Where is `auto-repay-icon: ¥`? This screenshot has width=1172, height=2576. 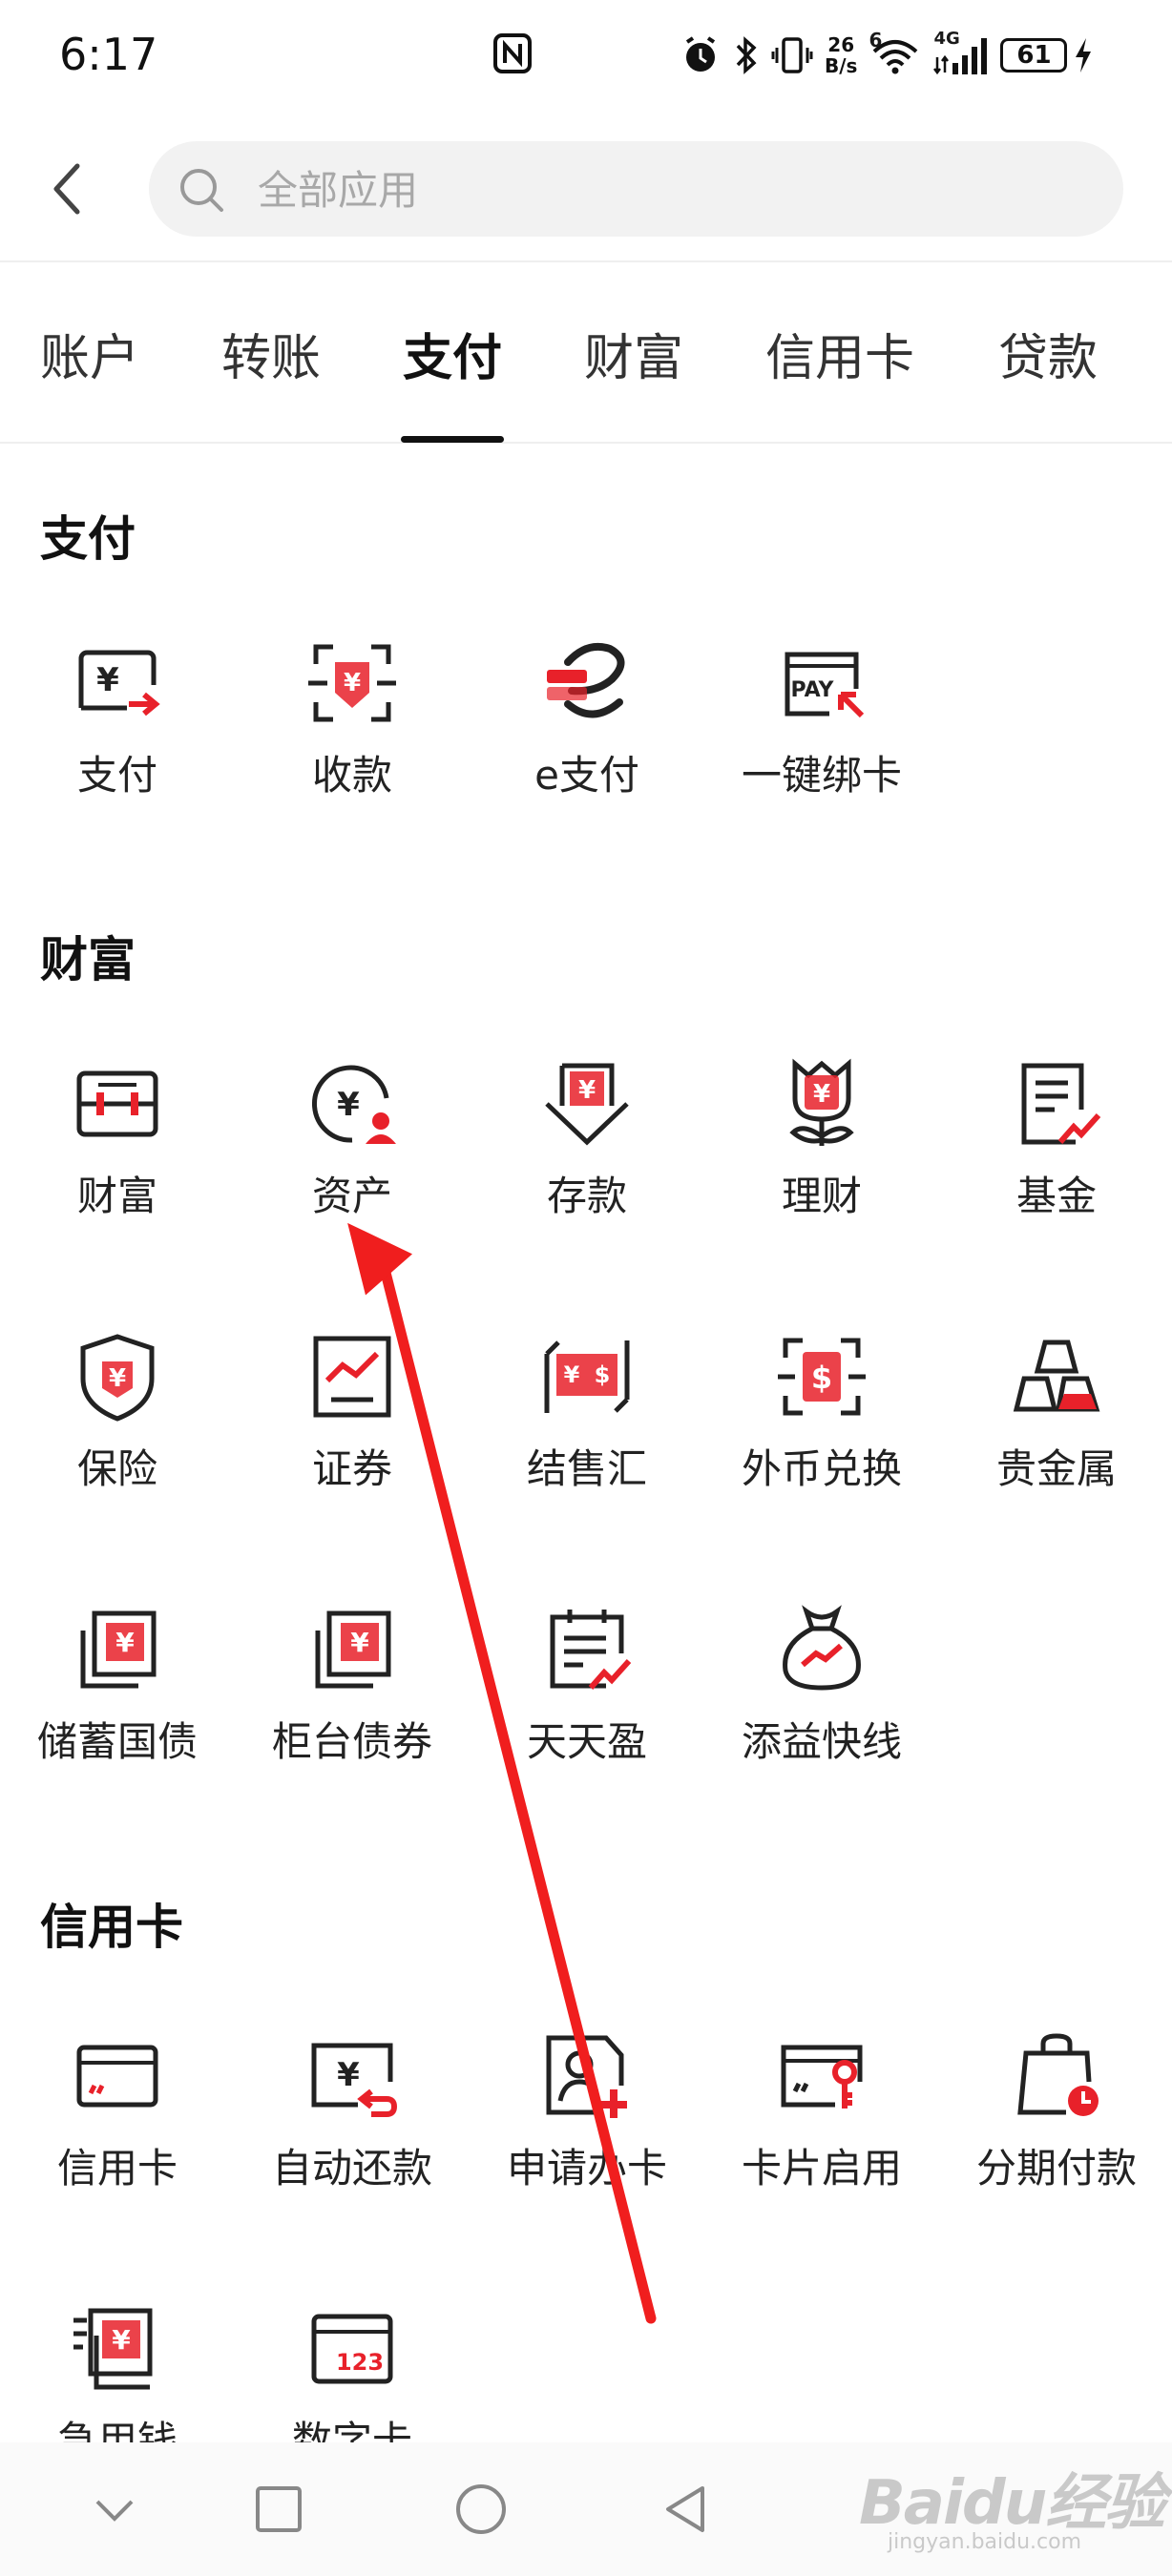 auto-repay-icon: ¥ is located at coordinates (354, 2080).